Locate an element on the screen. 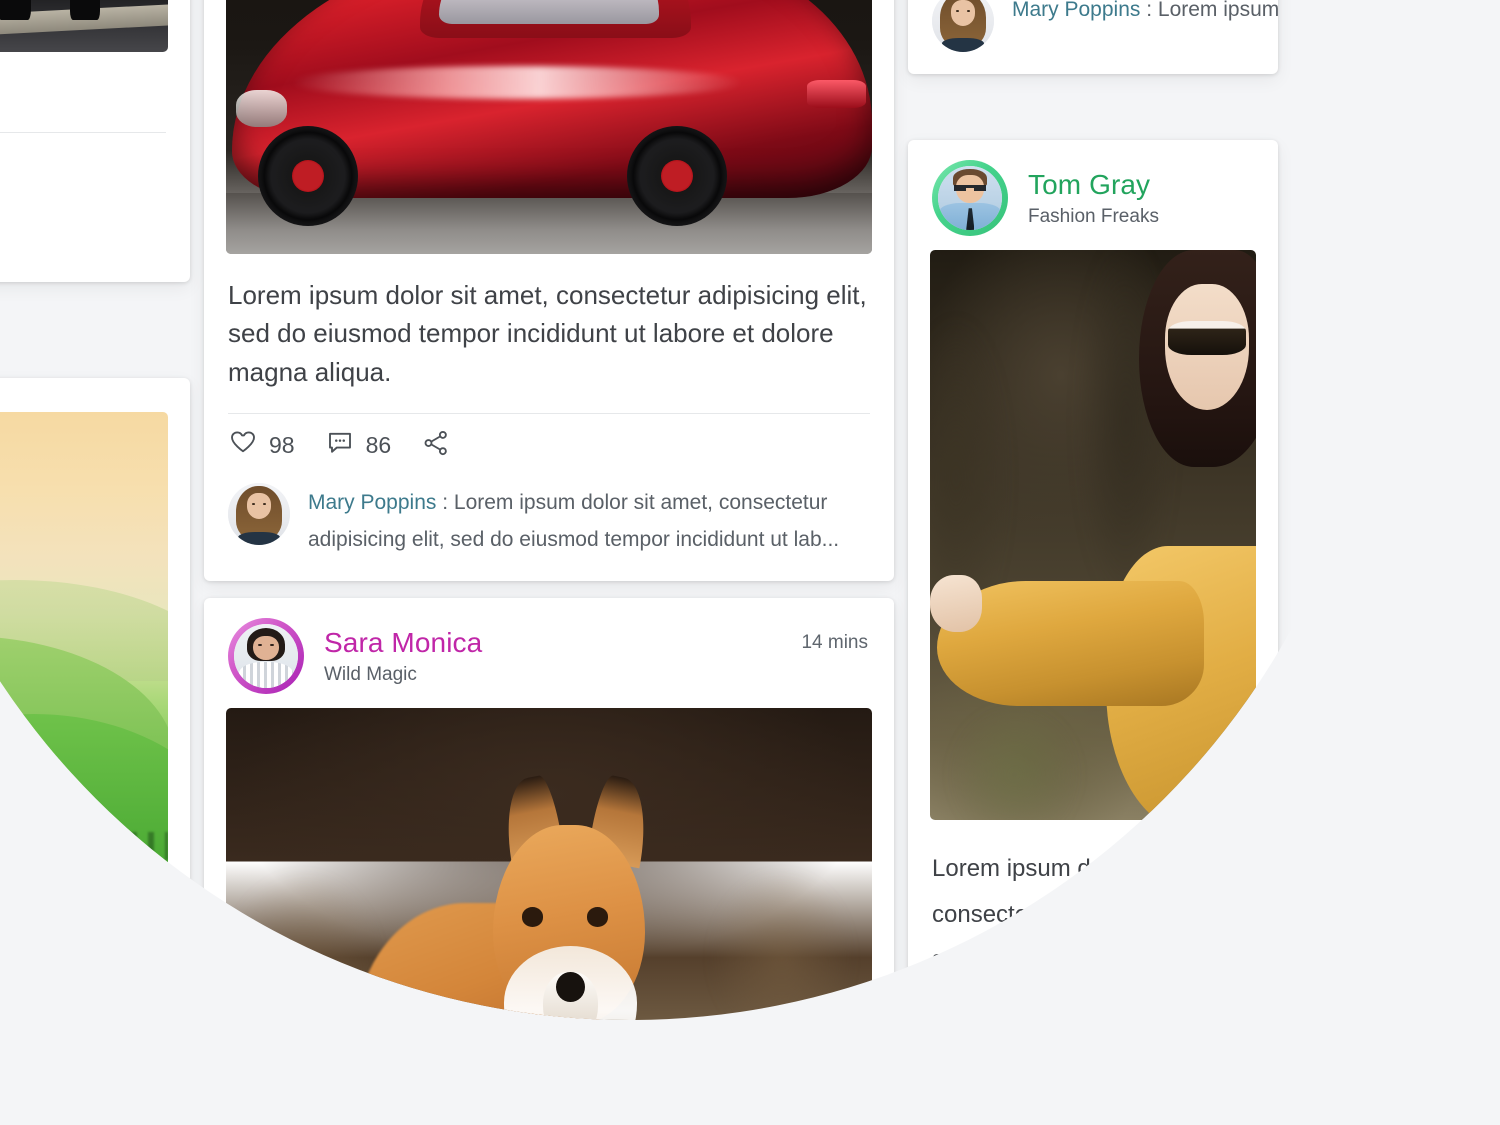 Image resolution: width=1500 pixels, height=1125 pixels. post-header: 18 mins is located at coordinates (95, 405).